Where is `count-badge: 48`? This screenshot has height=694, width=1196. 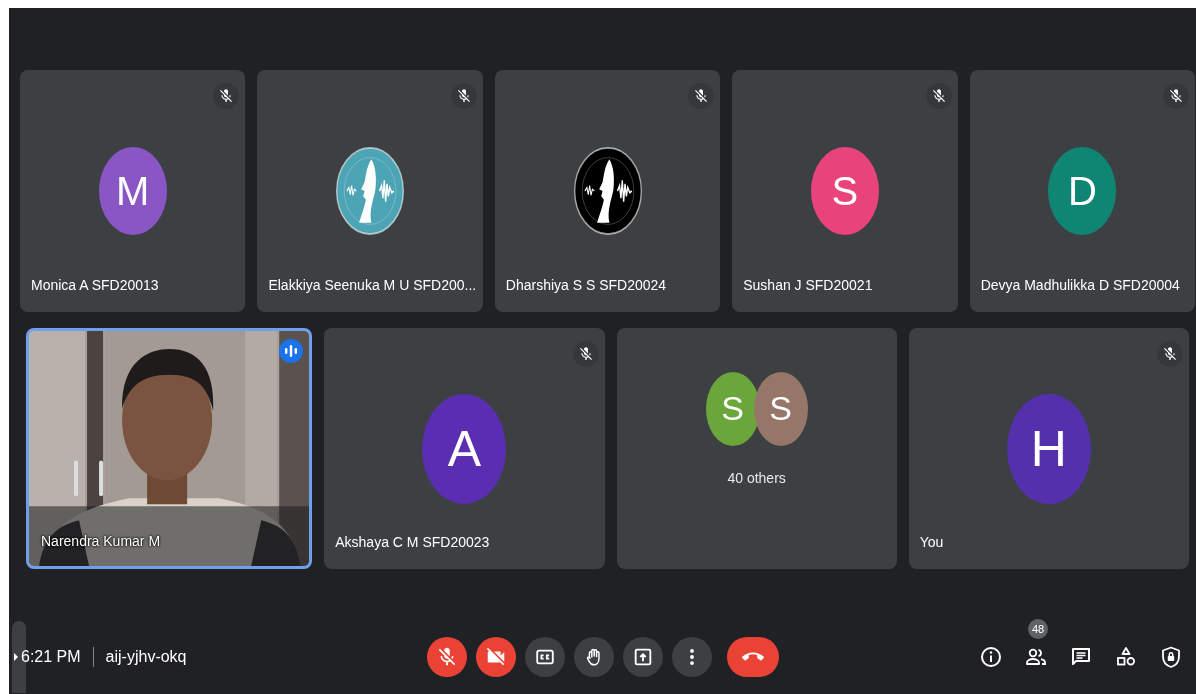 count-badge: 48 is located at coordinates (1038, 628).